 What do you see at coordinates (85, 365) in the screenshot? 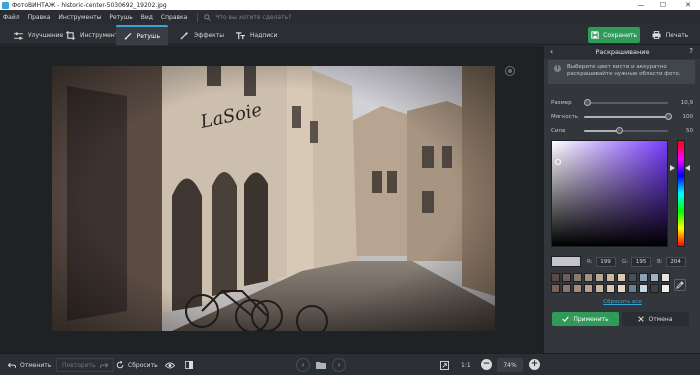
I see `redo-button: Повторить` at bounding box center [85, 365].